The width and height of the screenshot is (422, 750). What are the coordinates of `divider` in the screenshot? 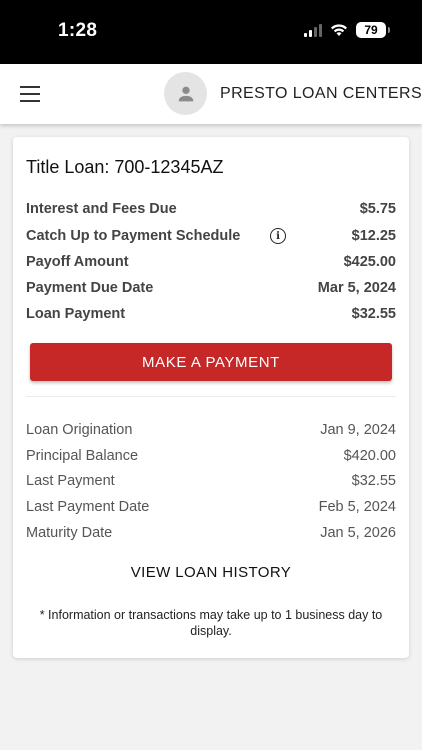 It's located at (211, 396).